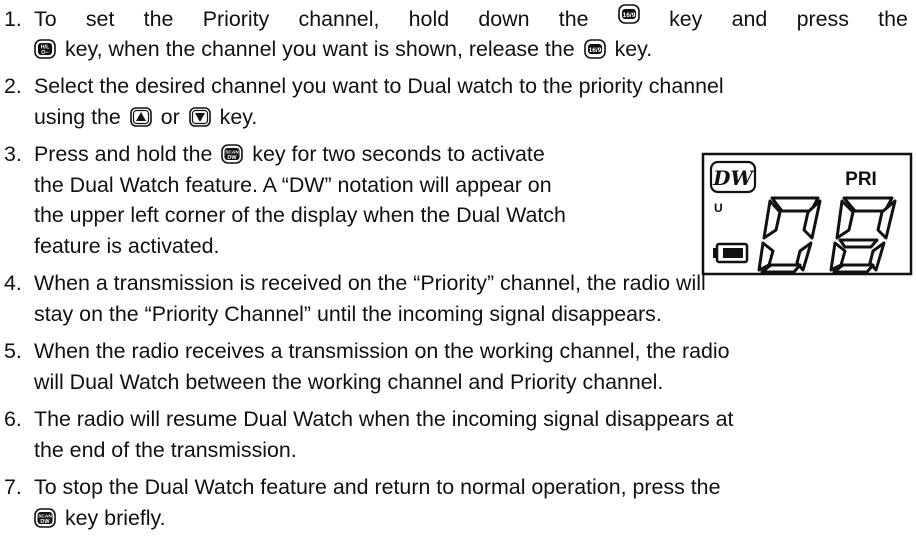 The width and height of the screenshot is (916, 552). What do you see at coordinates (13, 154) in the screenshot?
I see `item-number: 3.` at bounding box center [13, 154].